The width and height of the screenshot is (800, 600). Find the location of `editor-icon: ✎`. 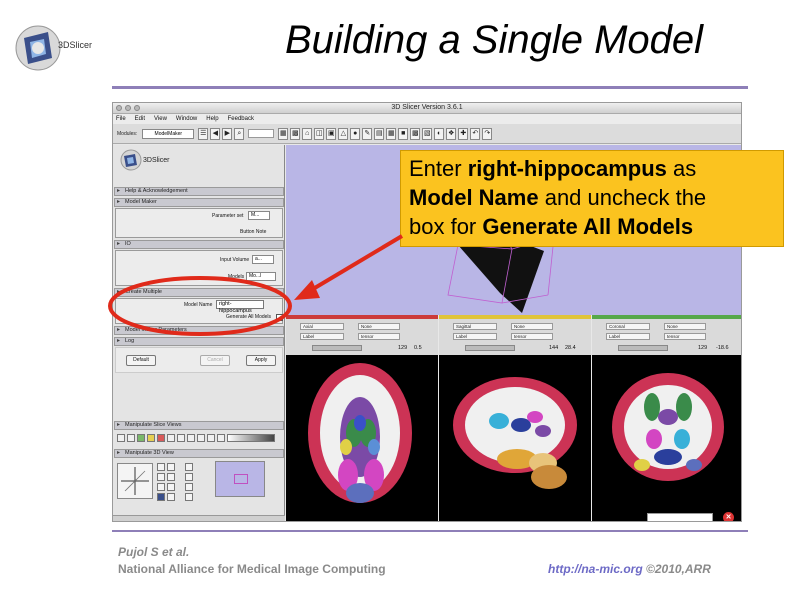

editor-icon: ✎ is located at coordinates (367, 133).